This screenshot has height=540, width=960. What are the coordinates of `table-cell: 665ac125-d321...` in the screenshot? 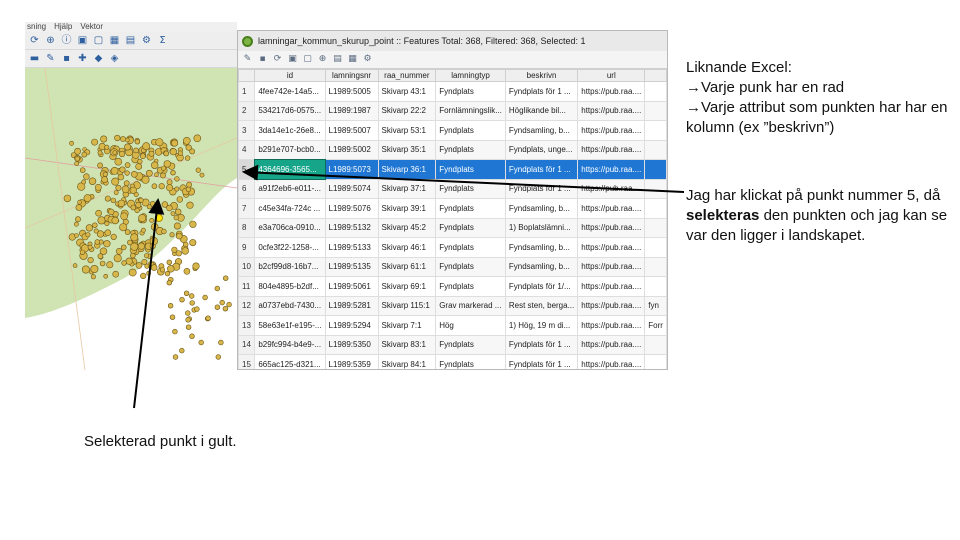 It's located at (290, 361).